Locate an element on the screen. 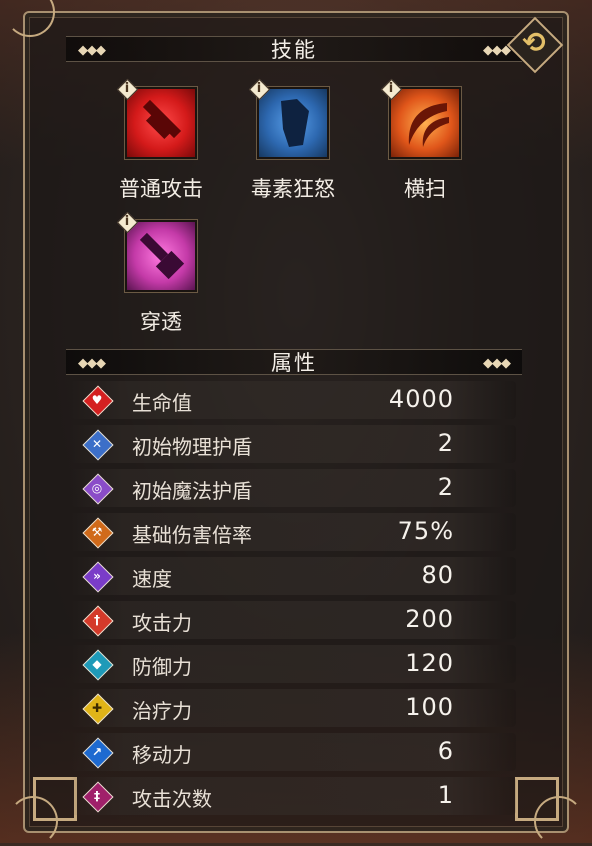 The width and height of the screenshot is (592, 846). attr-row-defense: ◆ 防御力 120 is located at coordinates (293, 664).